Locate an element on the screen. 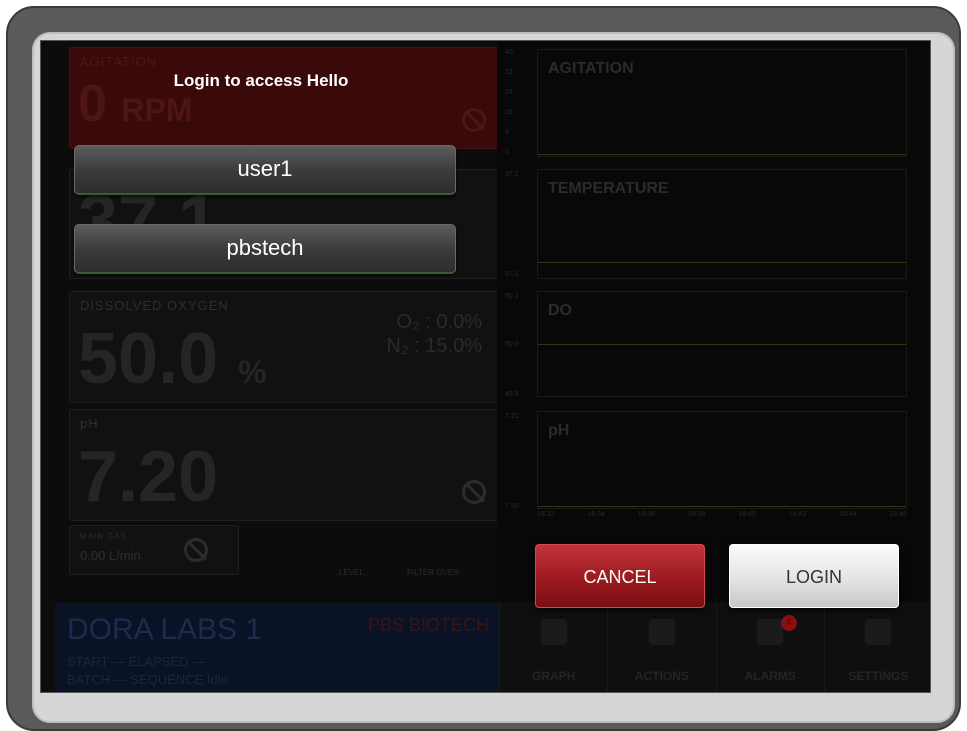 The image size is (967, 731). user-button-pbstech: pbstech is located at coordinates (265, 249).